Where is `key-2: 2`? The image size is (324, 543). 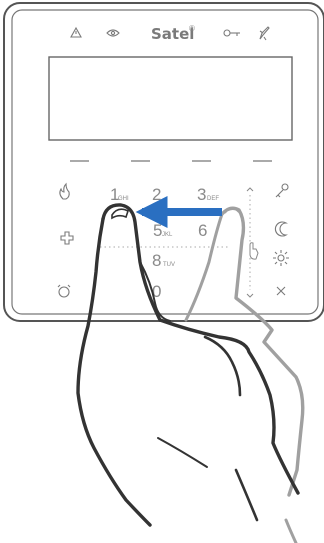
key-2: 2 is located at coordinates (156, 194).